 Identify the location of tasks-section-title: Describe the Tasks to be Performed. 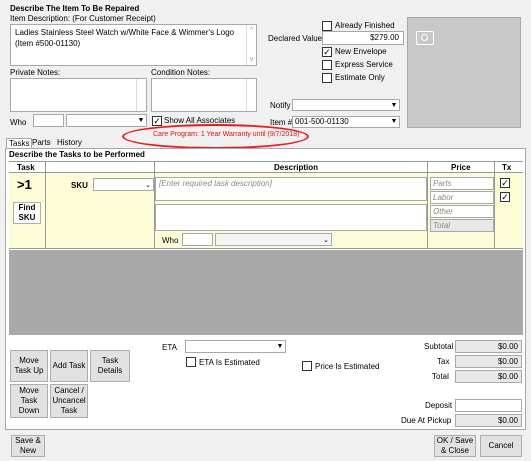
(77, 154).